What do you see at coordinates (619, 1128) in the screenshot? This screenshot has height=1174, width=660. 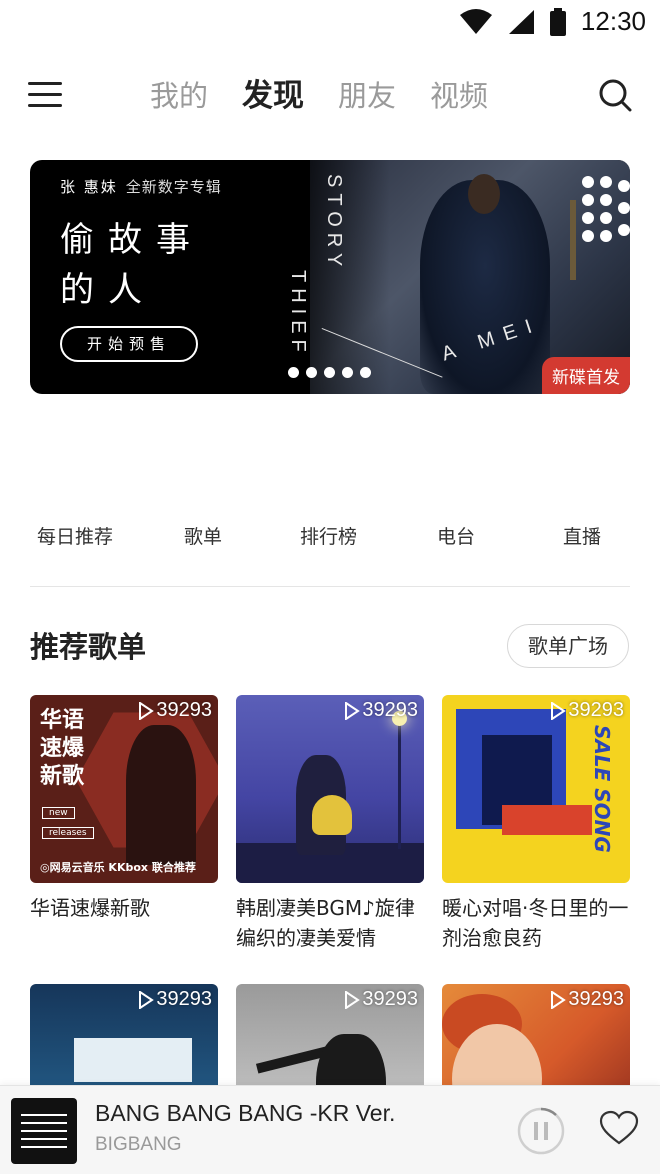 I see `heart-icon` at bounding box center [619, 1128].